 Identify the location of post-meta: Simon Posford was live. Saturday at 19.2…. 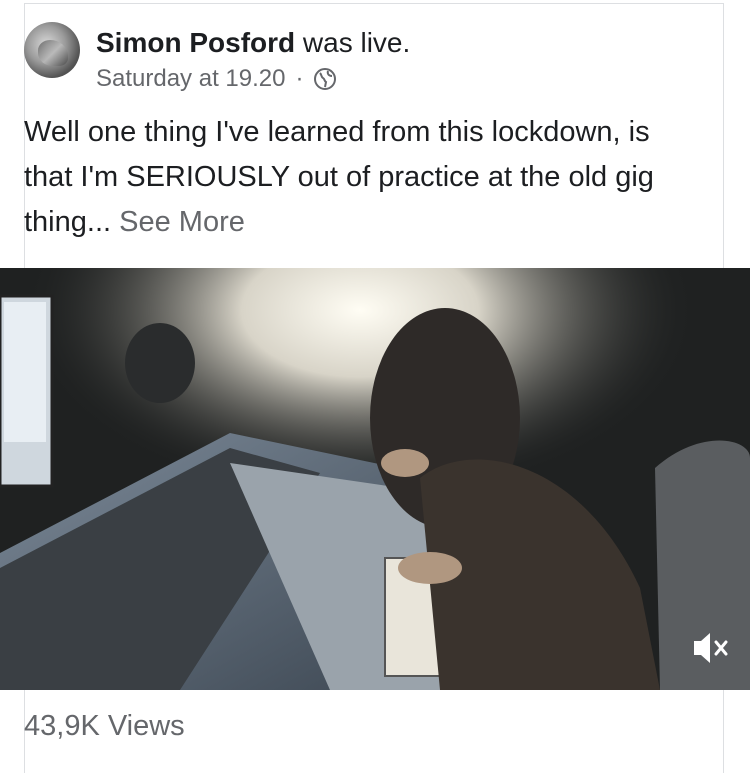
(253, 60).